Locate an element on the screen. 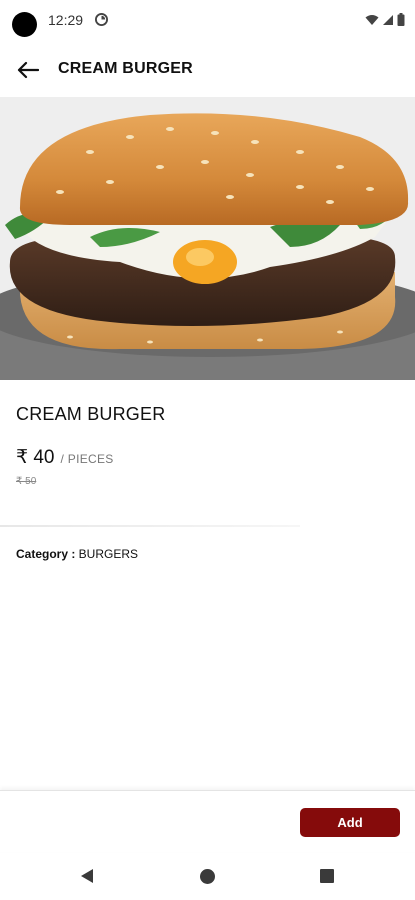 This screenshot has height=900, width=415. signal-icon is located at coordinates (388, 19).